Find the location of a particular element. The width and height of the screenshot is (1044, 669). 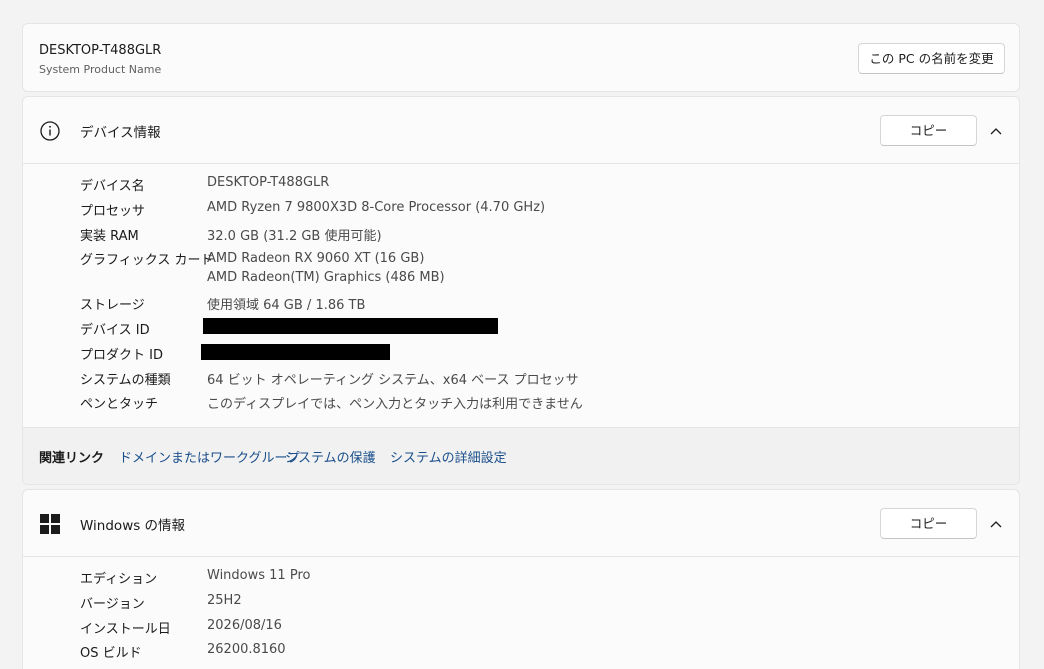

product-id-redaction is located at coordinates (295, 352).